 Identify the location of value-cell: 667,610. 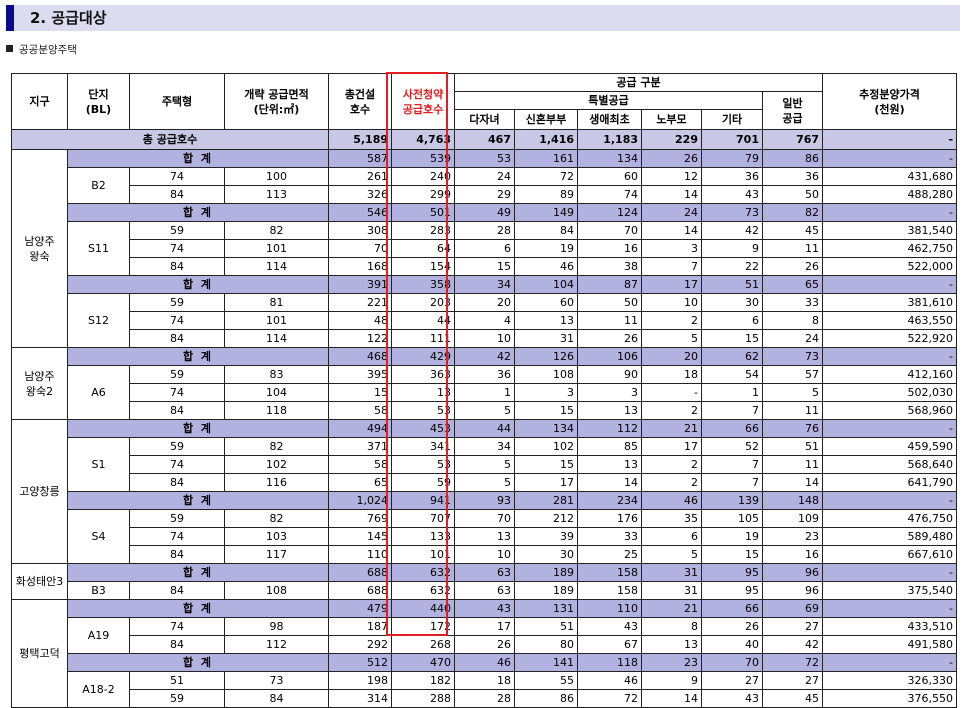
(890, 554).